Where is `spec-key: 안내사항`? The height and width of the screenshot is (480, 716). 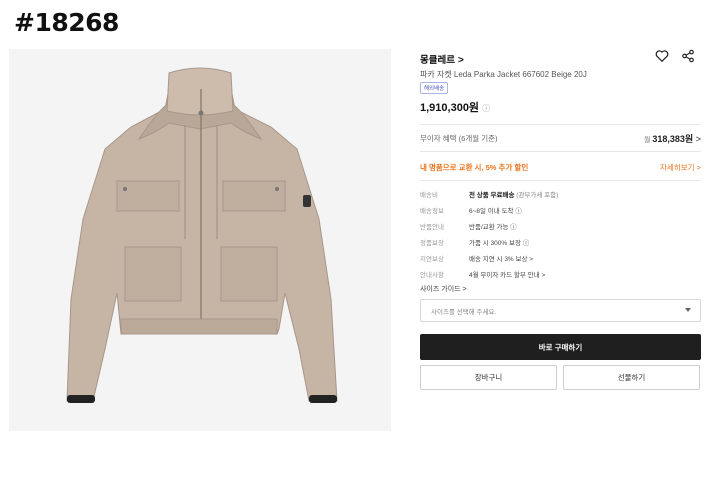 spec-key: 안내사항 is located at coordinates (432, 275).